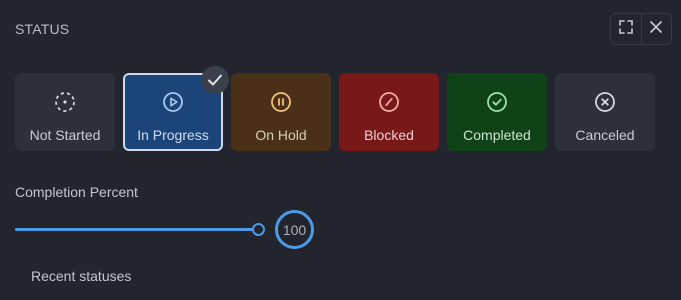 This screenshot has width=681, height=300. I want to click on status-option-label: Completed, so click(497, 135).